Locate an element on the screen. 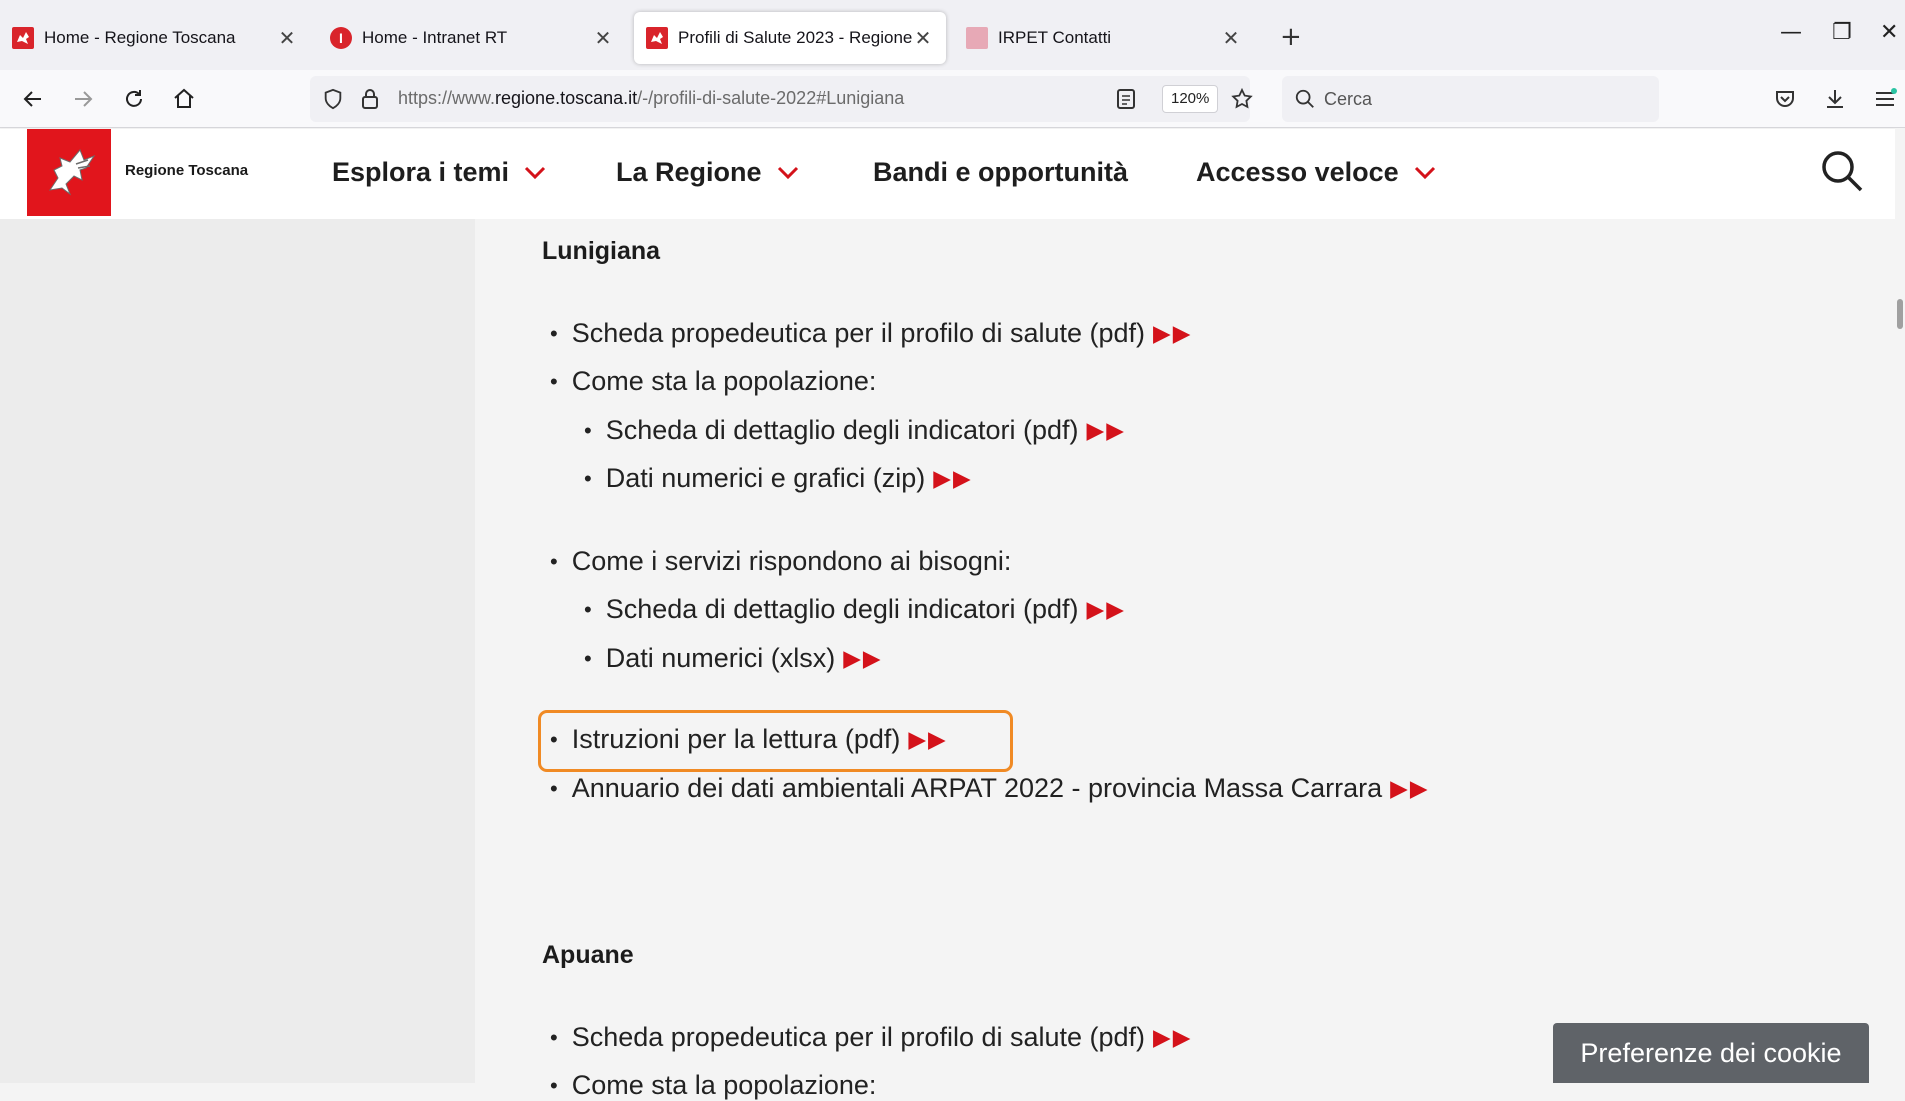  menu-esplora-i-temi: Esplora i temi is located at coordinates (439, 172).